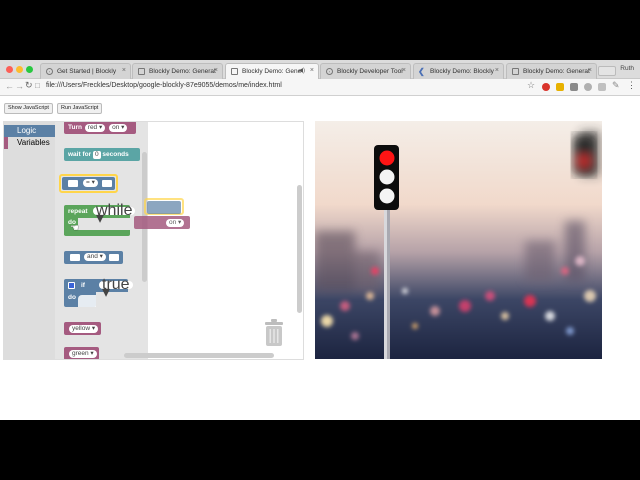 This screenshot has height=480, width=640. Describe the element at coordinates (162, 222) in the screenshot. I see `dragged-block-turn: on ▾` at that location.